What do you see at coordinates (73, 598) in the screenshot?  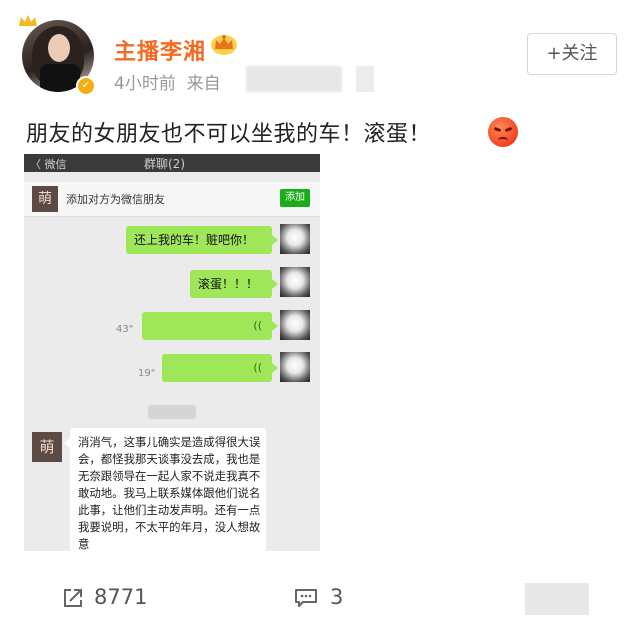 I see `share-icon` at bounding box center [73, 598].